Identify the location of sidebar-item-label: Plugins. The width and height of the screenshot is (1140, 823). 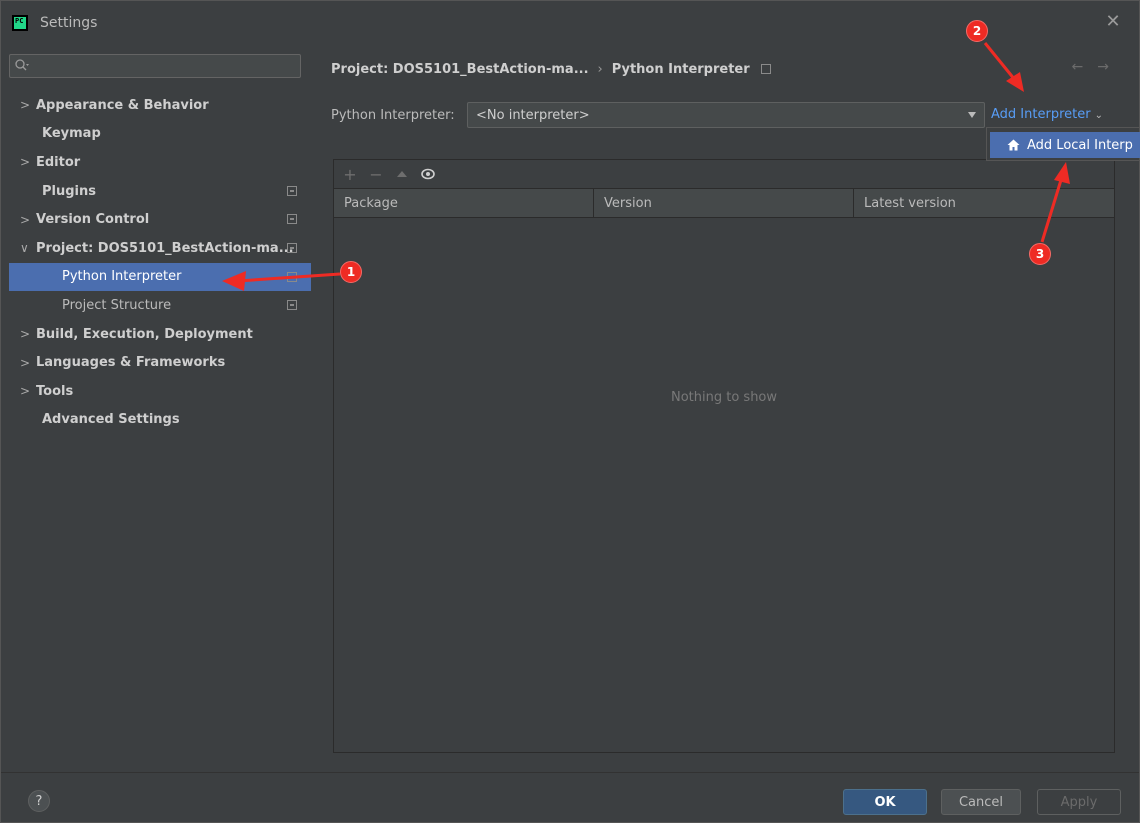
(69, 191).